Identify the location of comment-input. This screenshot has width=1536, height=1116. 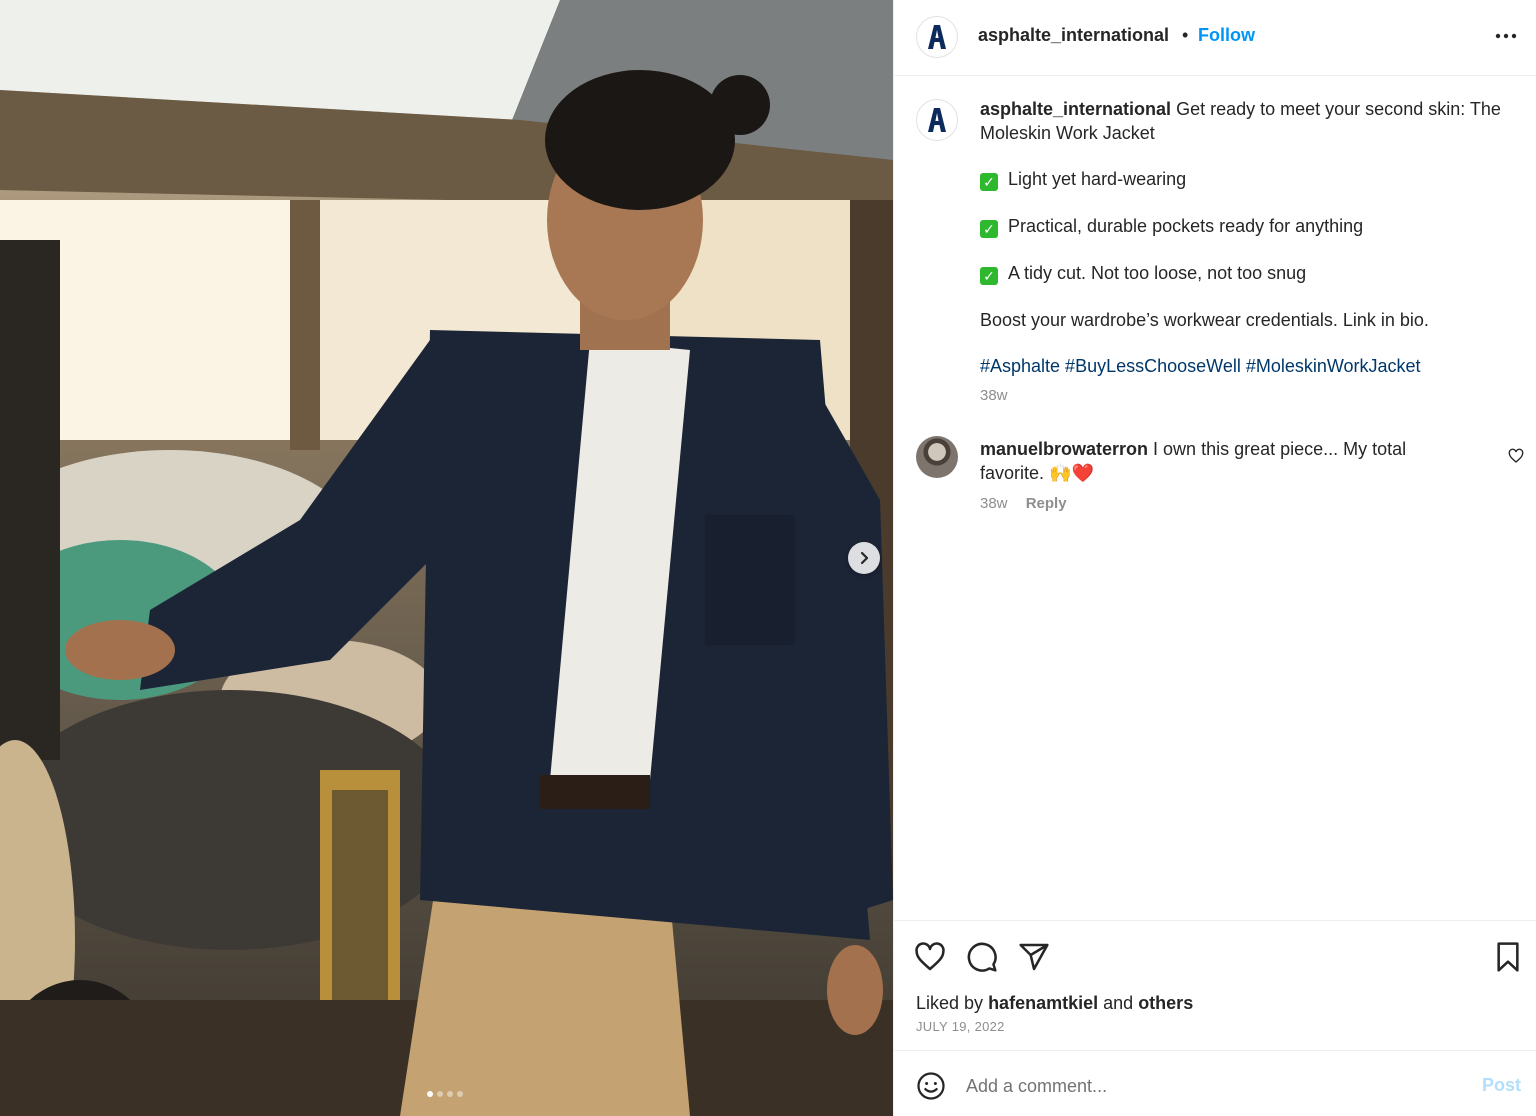
(1206, 1086).